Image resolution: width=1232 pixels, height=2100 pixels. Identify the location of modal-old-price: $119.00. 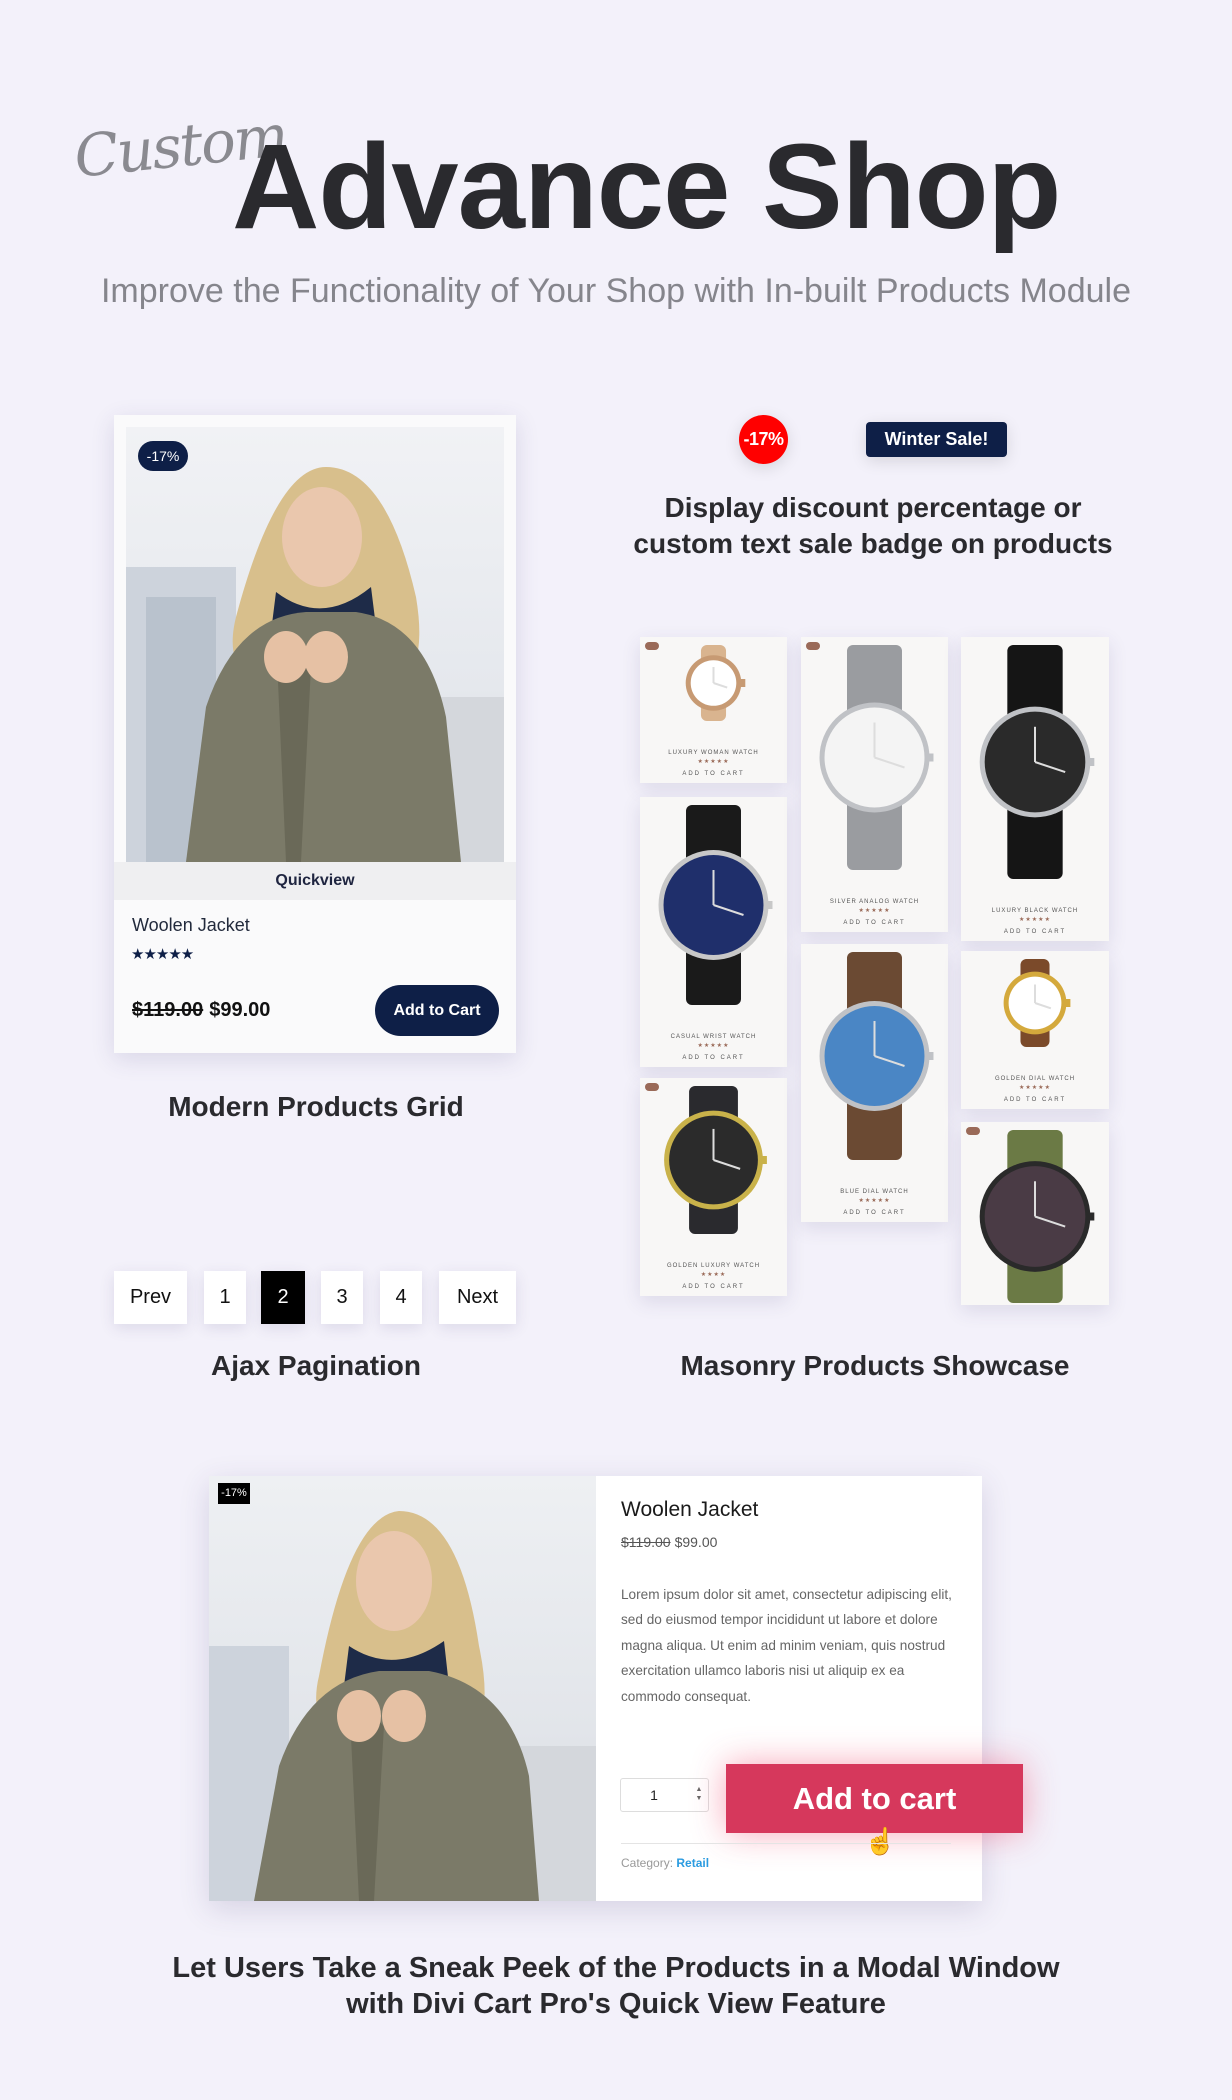
(646, 1542).